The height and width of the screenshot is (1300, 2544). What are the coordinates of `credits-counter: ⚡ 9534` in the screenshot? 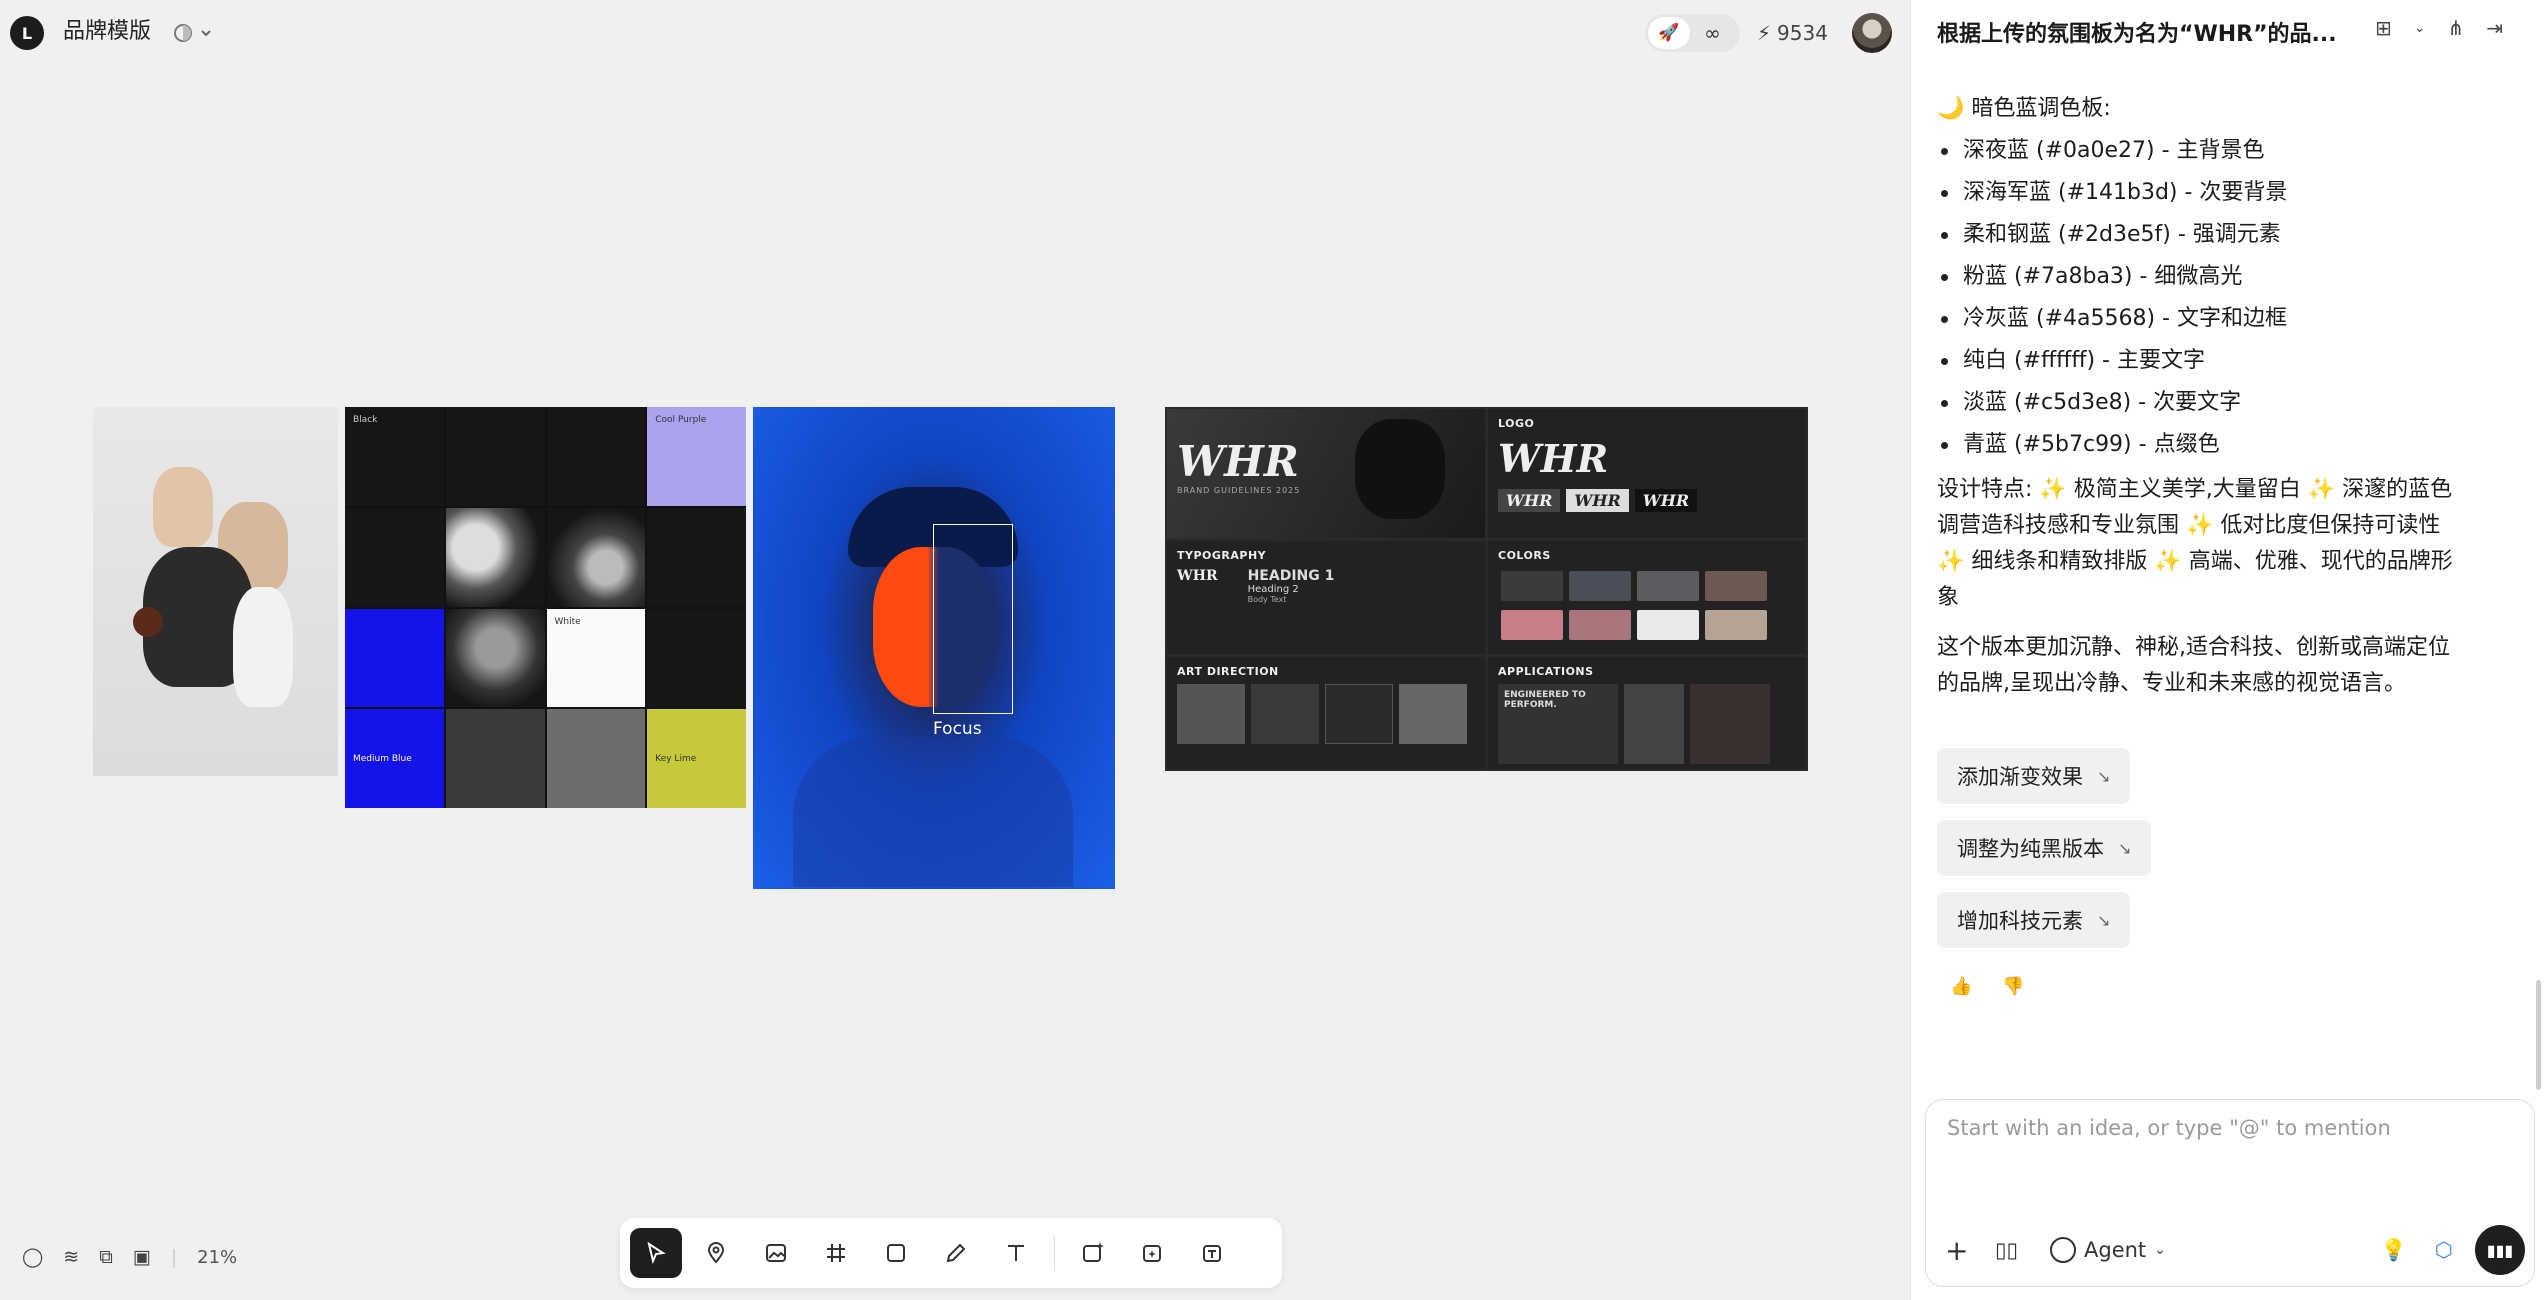 It's located at (1792, 33).